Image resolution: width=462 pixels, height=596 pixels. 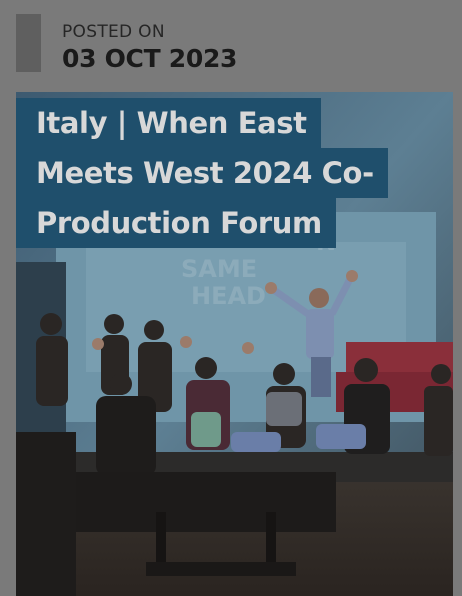 What do you see at coordinates (28, 43) in the screenshot?
I see `date-accent-bar` at bounding box center [28, 43].